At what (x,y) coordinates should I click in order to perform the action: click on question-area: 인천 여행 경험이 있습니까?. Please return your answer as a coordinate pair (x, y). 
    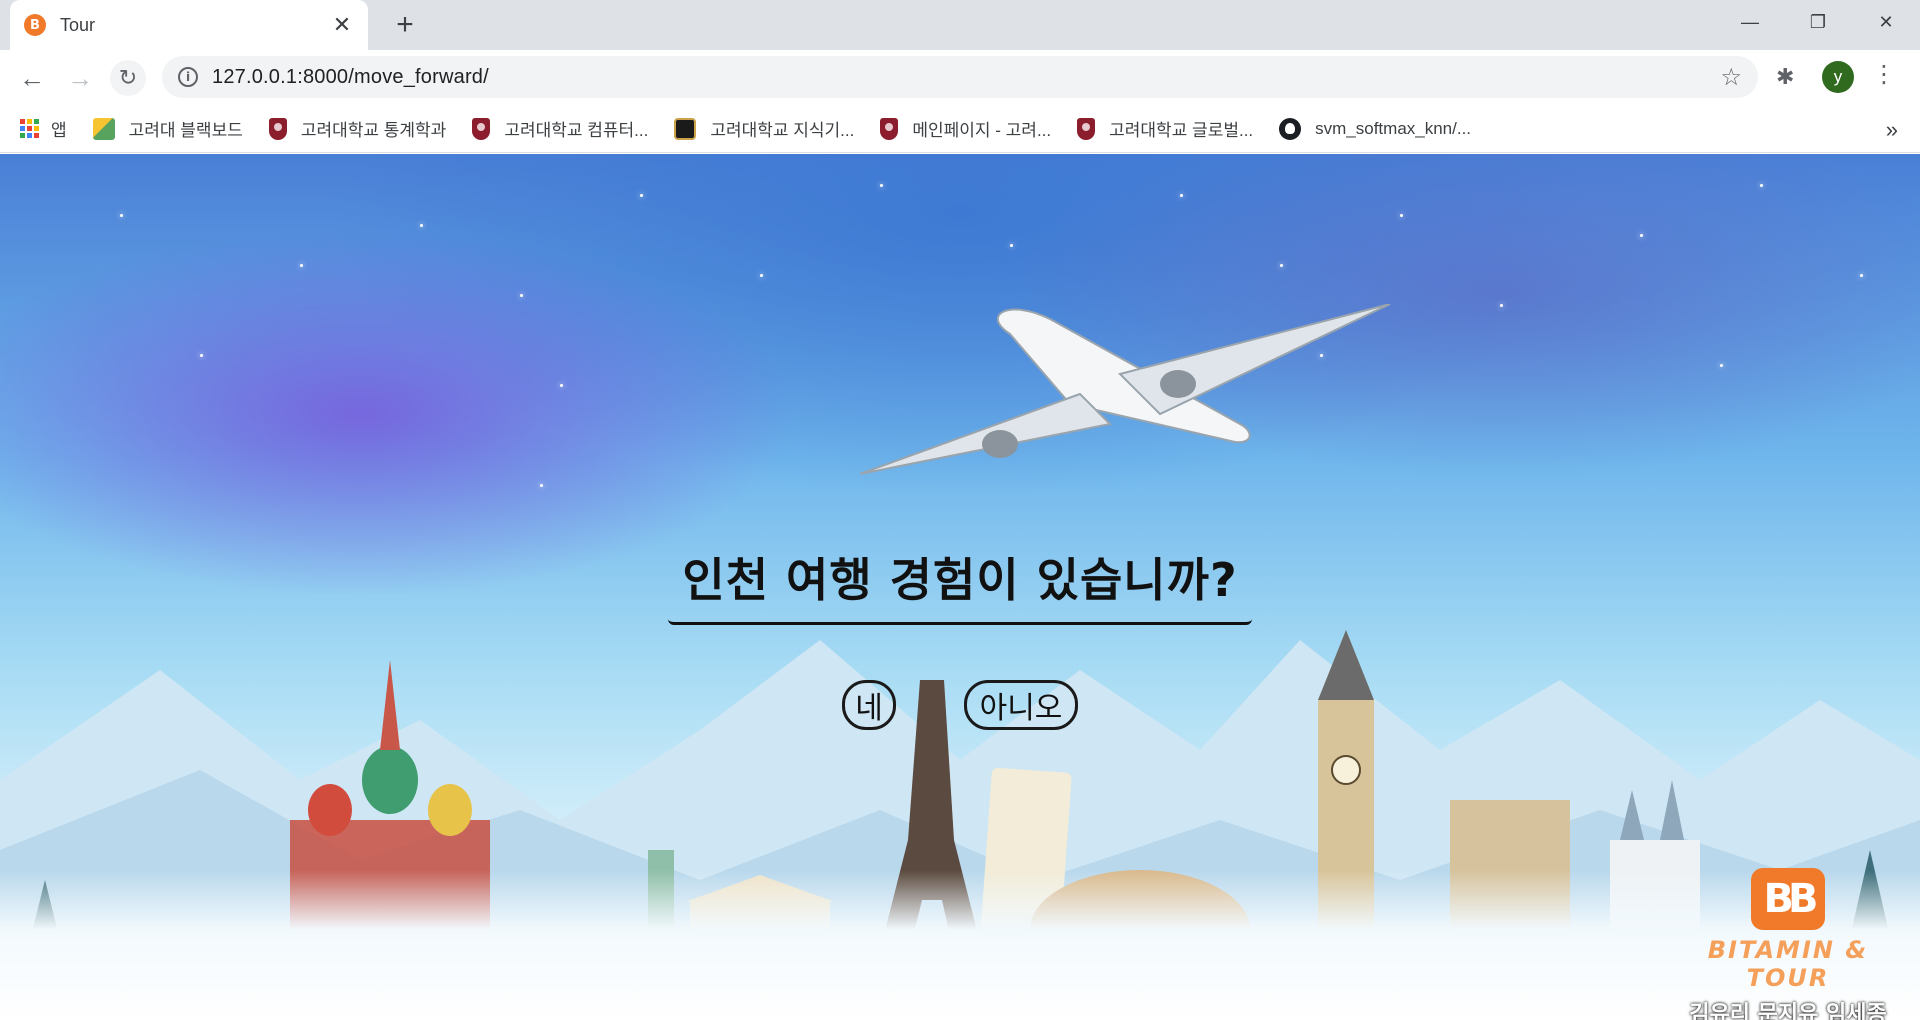
    Looking at the image, I should click on (960, 584).